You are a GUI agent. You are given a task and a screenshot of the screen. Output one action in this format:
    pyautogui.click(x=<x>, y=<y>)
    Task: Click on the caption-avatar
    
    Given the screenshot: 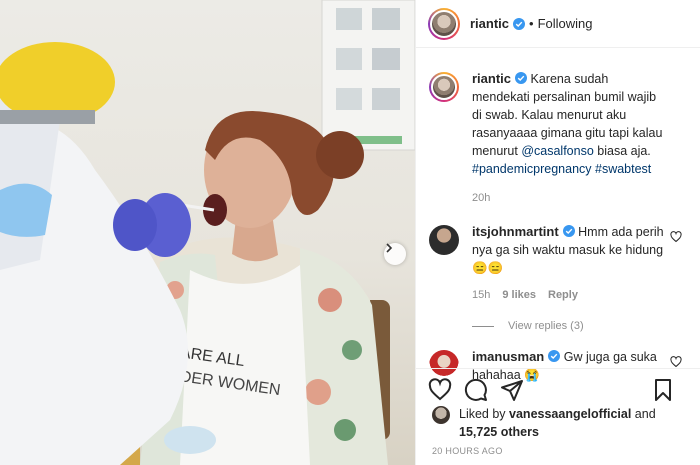 What is the action you would take?
    pyautogui.click(x=444, y=87)
    